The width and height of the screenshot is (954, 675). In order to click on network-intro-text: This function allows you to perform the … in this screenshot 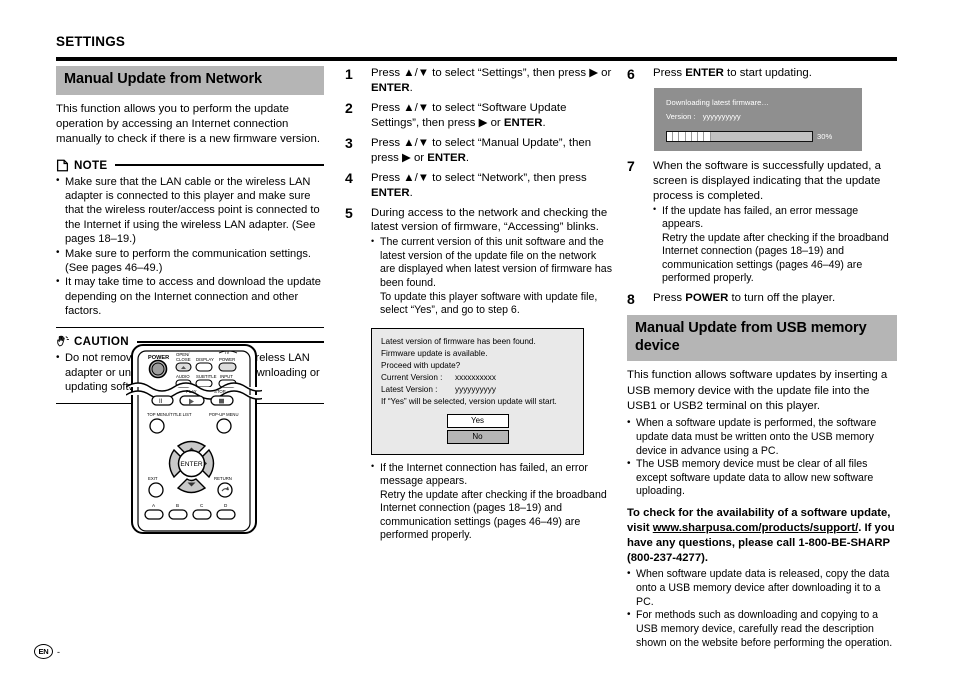, I will do `click(188, 124)`.